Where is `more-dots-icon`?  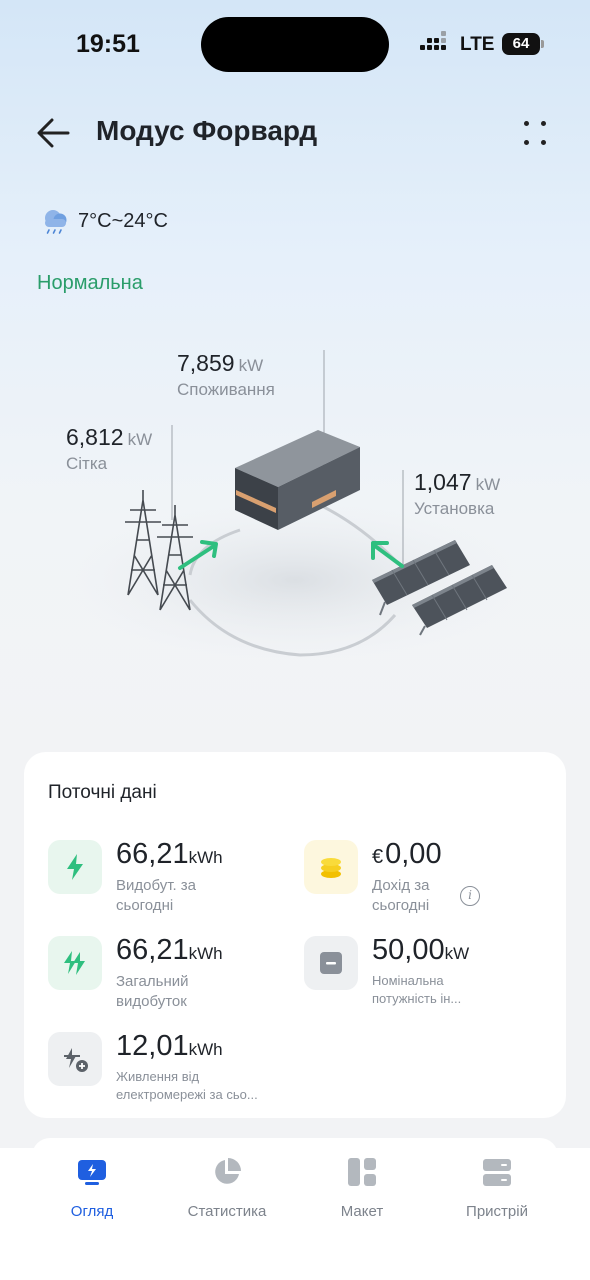
more-dots-icon is located at coordinates (536, 133).